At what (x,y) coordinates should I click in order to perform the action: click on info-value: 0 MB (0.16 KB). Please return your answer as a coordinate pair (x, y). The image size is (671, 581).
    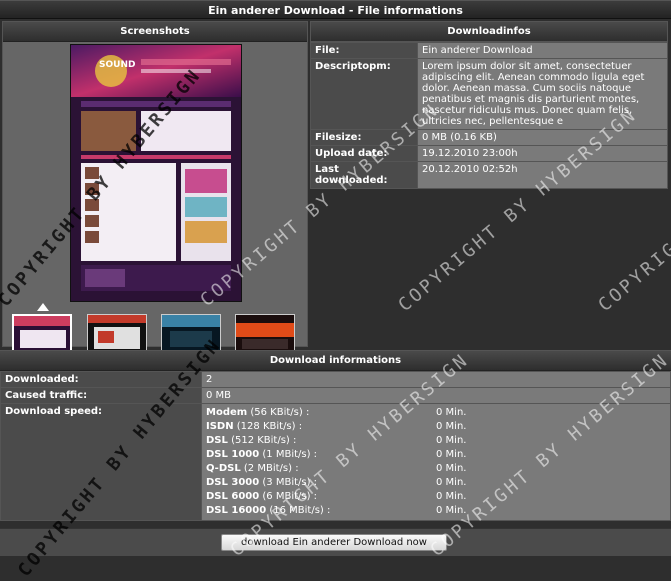
    Looking at the image, I should click on (542, 137).